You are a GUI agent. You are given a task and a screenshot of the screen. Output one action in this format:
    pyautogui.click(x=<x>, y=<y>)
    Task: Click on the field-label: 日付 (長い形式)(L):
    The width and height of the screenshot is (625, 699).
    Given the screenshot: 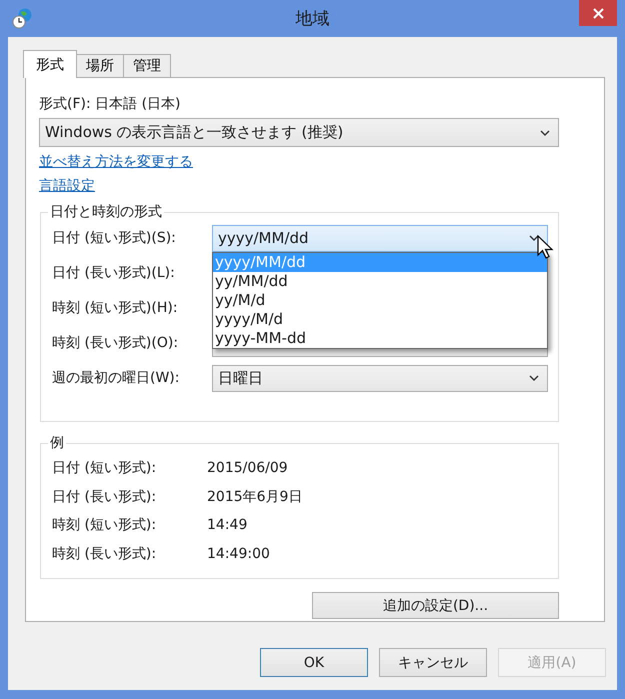 What is the action you would take?
    pyautogui.click(x=114, y=273)
    